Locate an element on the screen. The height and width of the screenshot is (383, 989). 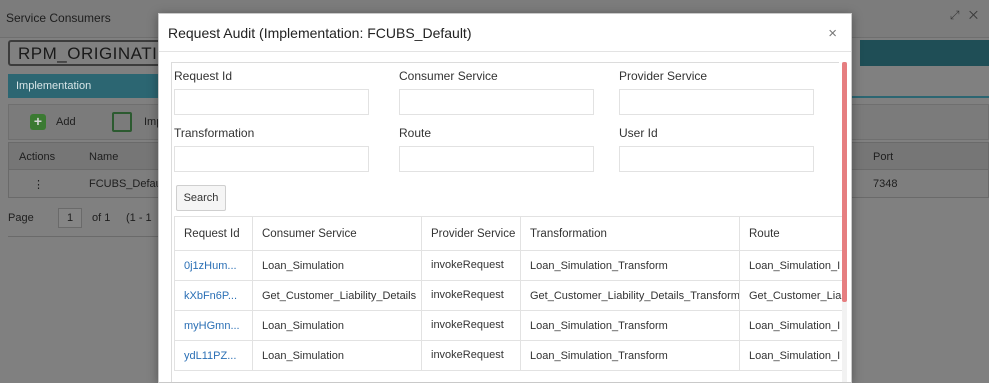
grid-cell-port: 7348 is located at coordinates (885, 184).